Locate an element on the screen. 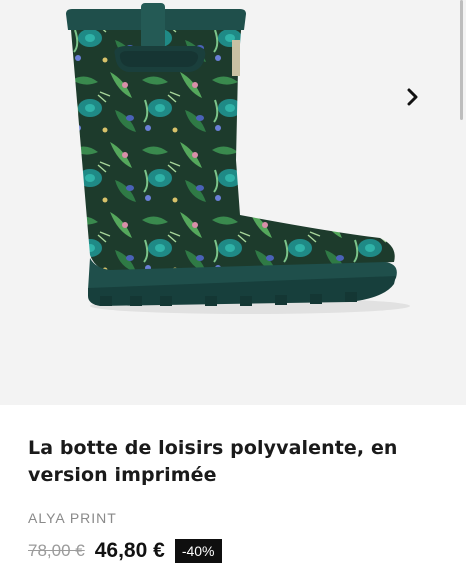 This screenshot has width=466, height=575. next-image-button is located at coordinates (413, 97).